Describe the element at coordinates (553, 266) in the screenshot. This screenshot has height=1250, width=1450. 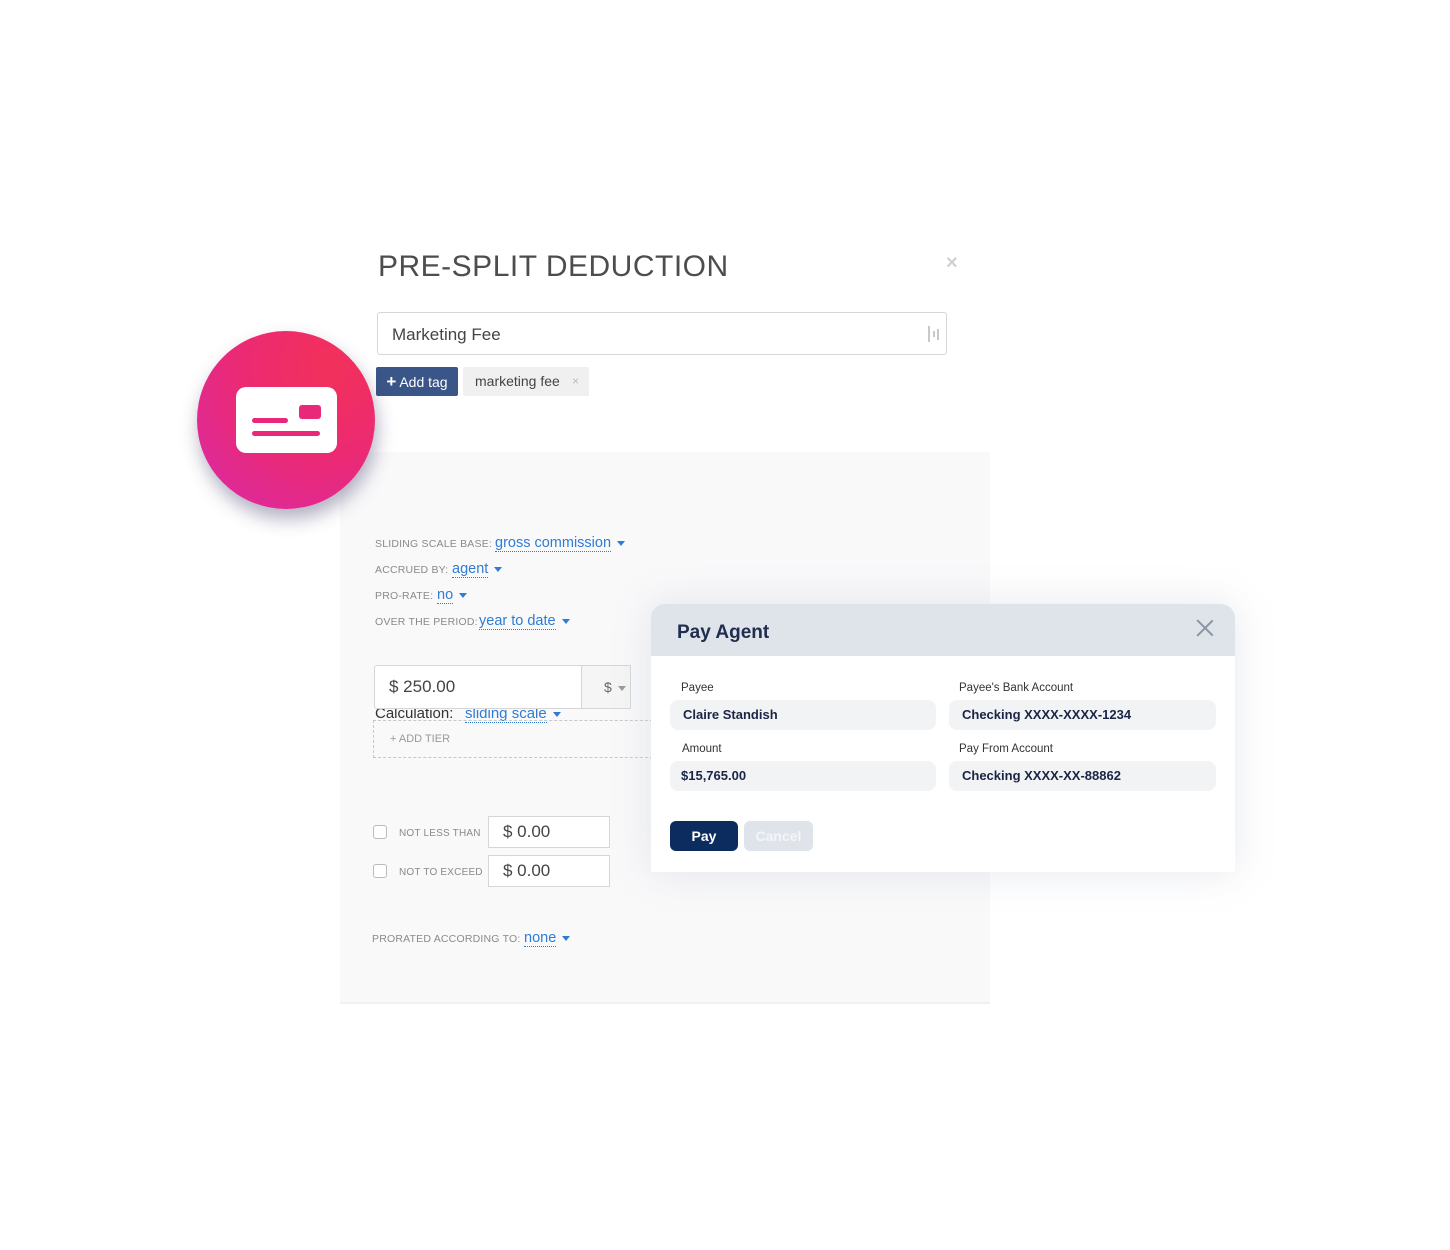
I see `dialog-title: PRE-SPLIT DEDUCTION` at that location.